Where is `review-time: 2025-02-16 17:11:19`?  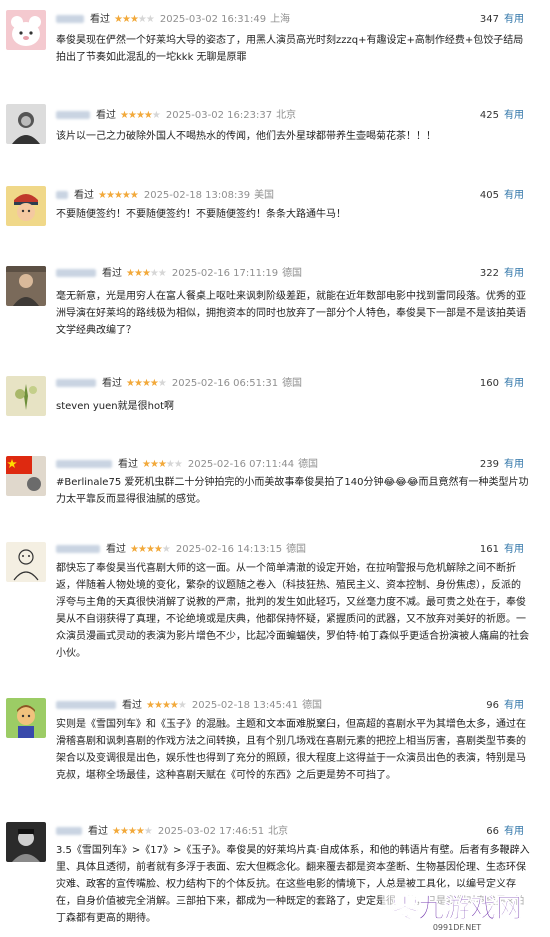 review-time: 2025-02-16 17:11:19 is located at coordinates (225, 273).